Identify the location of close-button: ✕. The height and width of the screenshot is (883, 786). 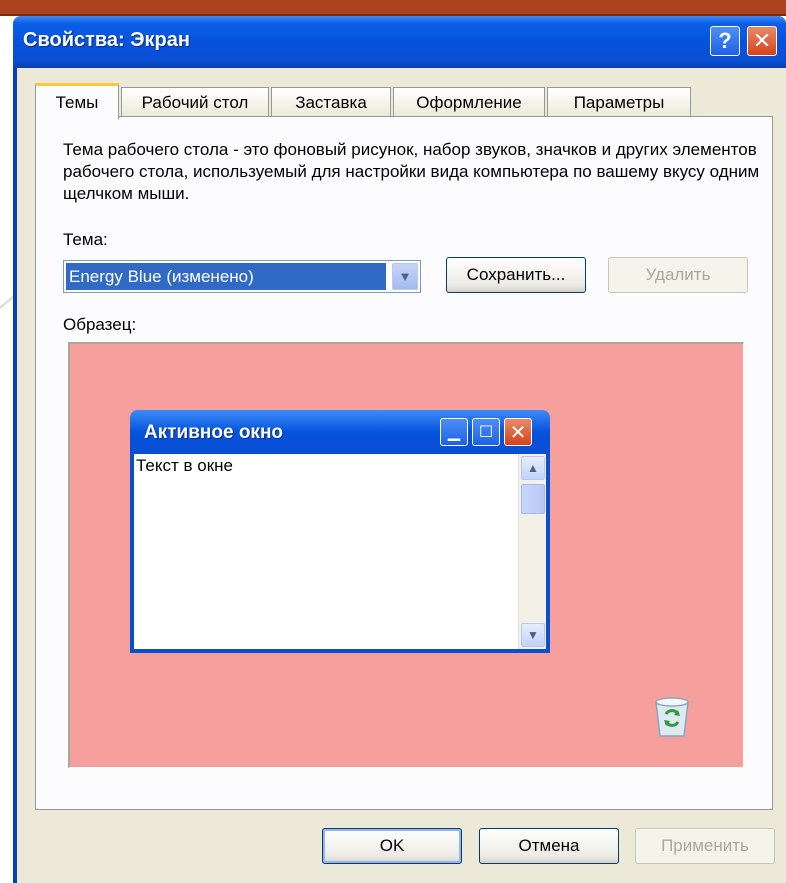
(762, 41).